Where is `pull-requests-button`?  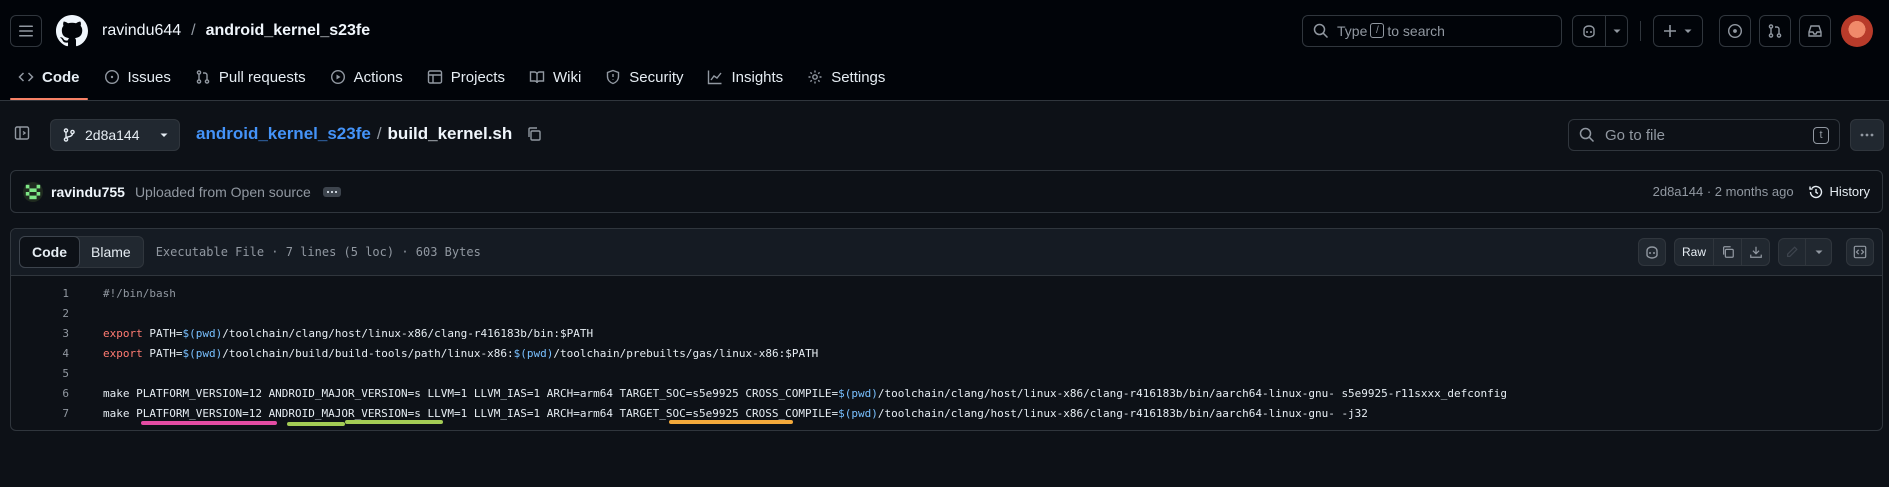 pull-requests-button is located at coordinates (1775, 30).